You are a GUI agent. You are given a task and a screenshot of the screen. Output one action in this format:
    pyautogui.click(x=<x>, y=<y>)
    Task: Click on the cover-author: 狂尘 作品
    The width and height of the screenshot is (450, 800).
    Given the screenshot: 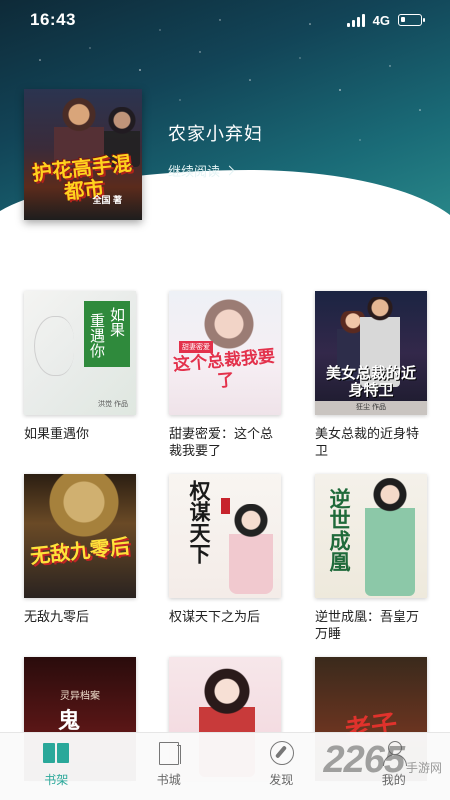 What is the action you would take?
    pyautogui.click(x=371, y=408)
    